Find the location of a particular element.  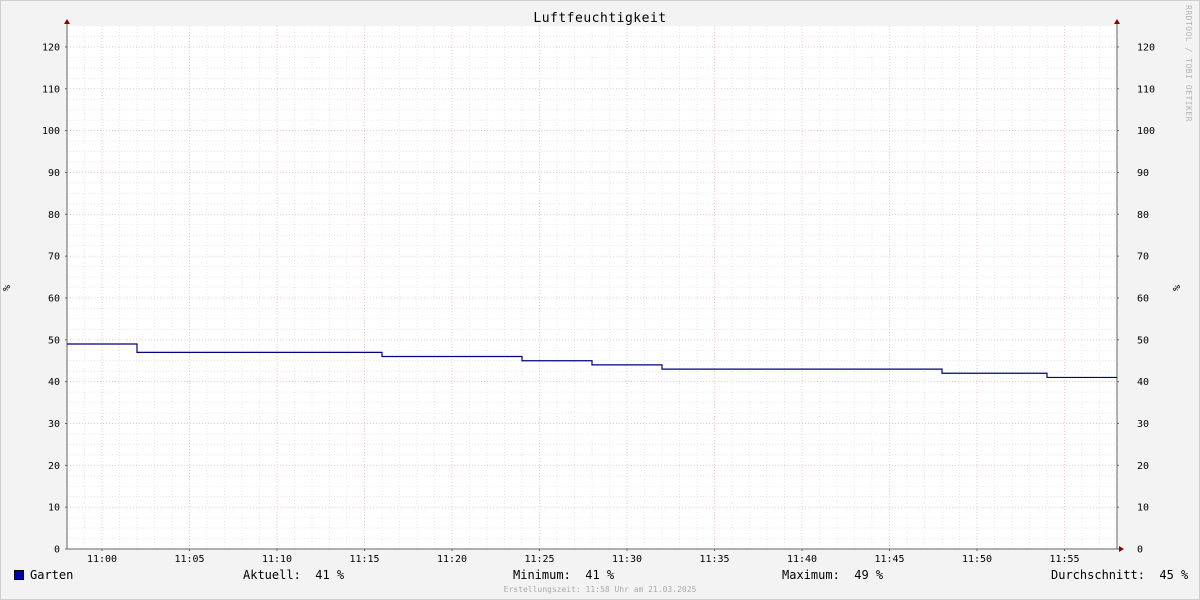

y-tick-label-right: 120 is located at coordinates (1146, 47).